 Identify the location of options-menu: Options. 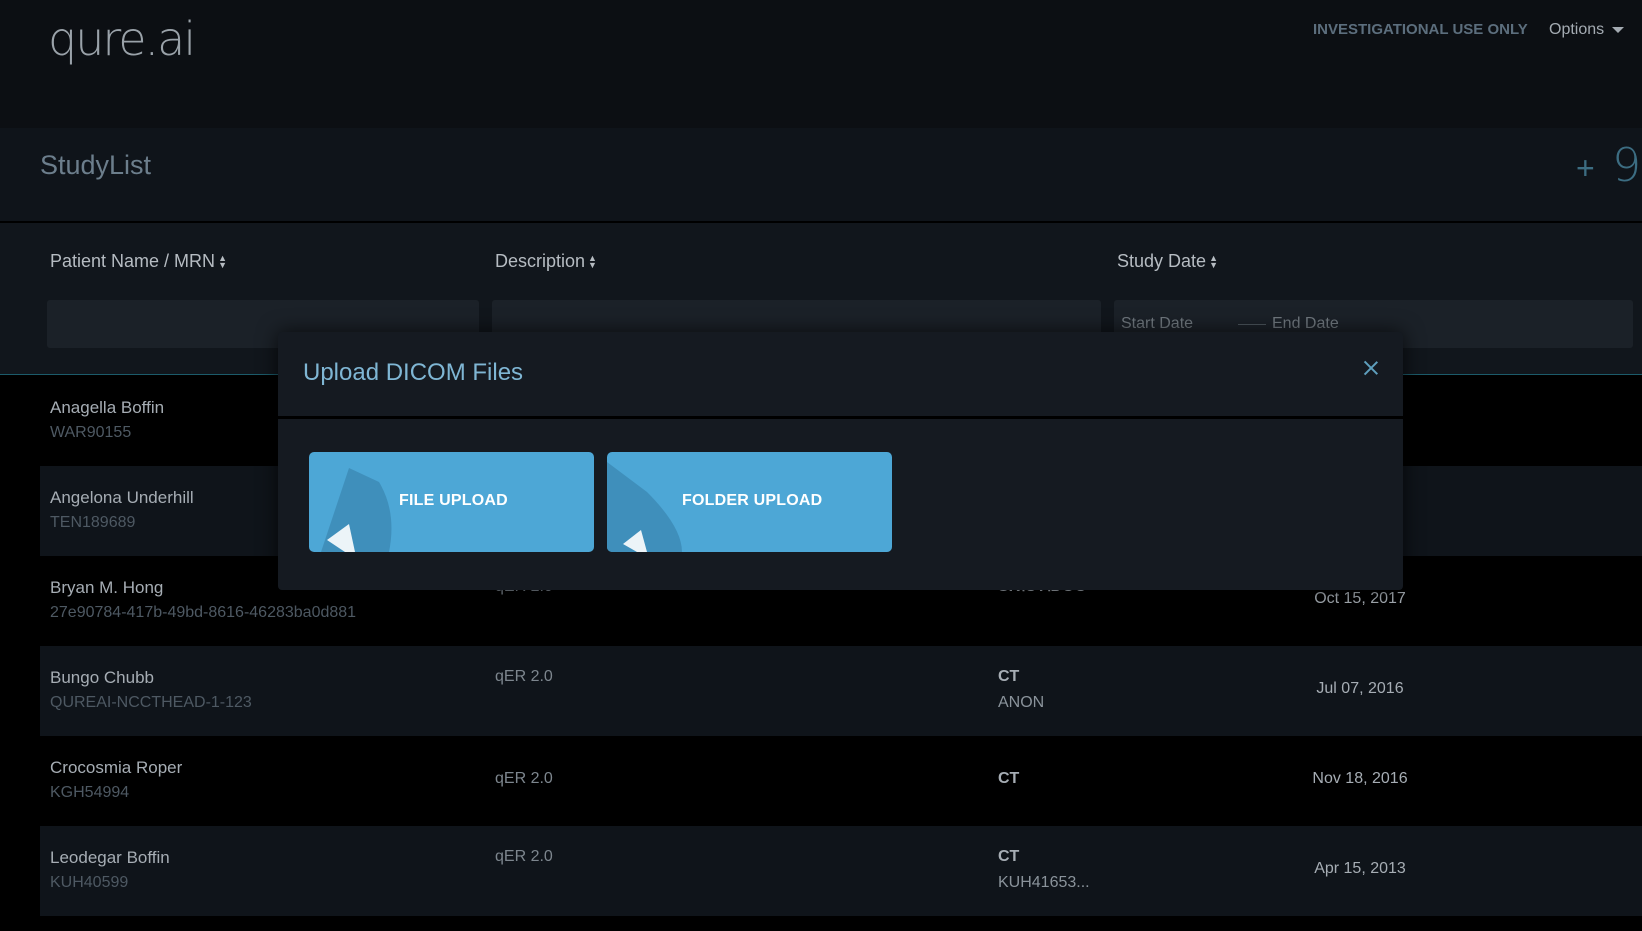
(1587, 30).